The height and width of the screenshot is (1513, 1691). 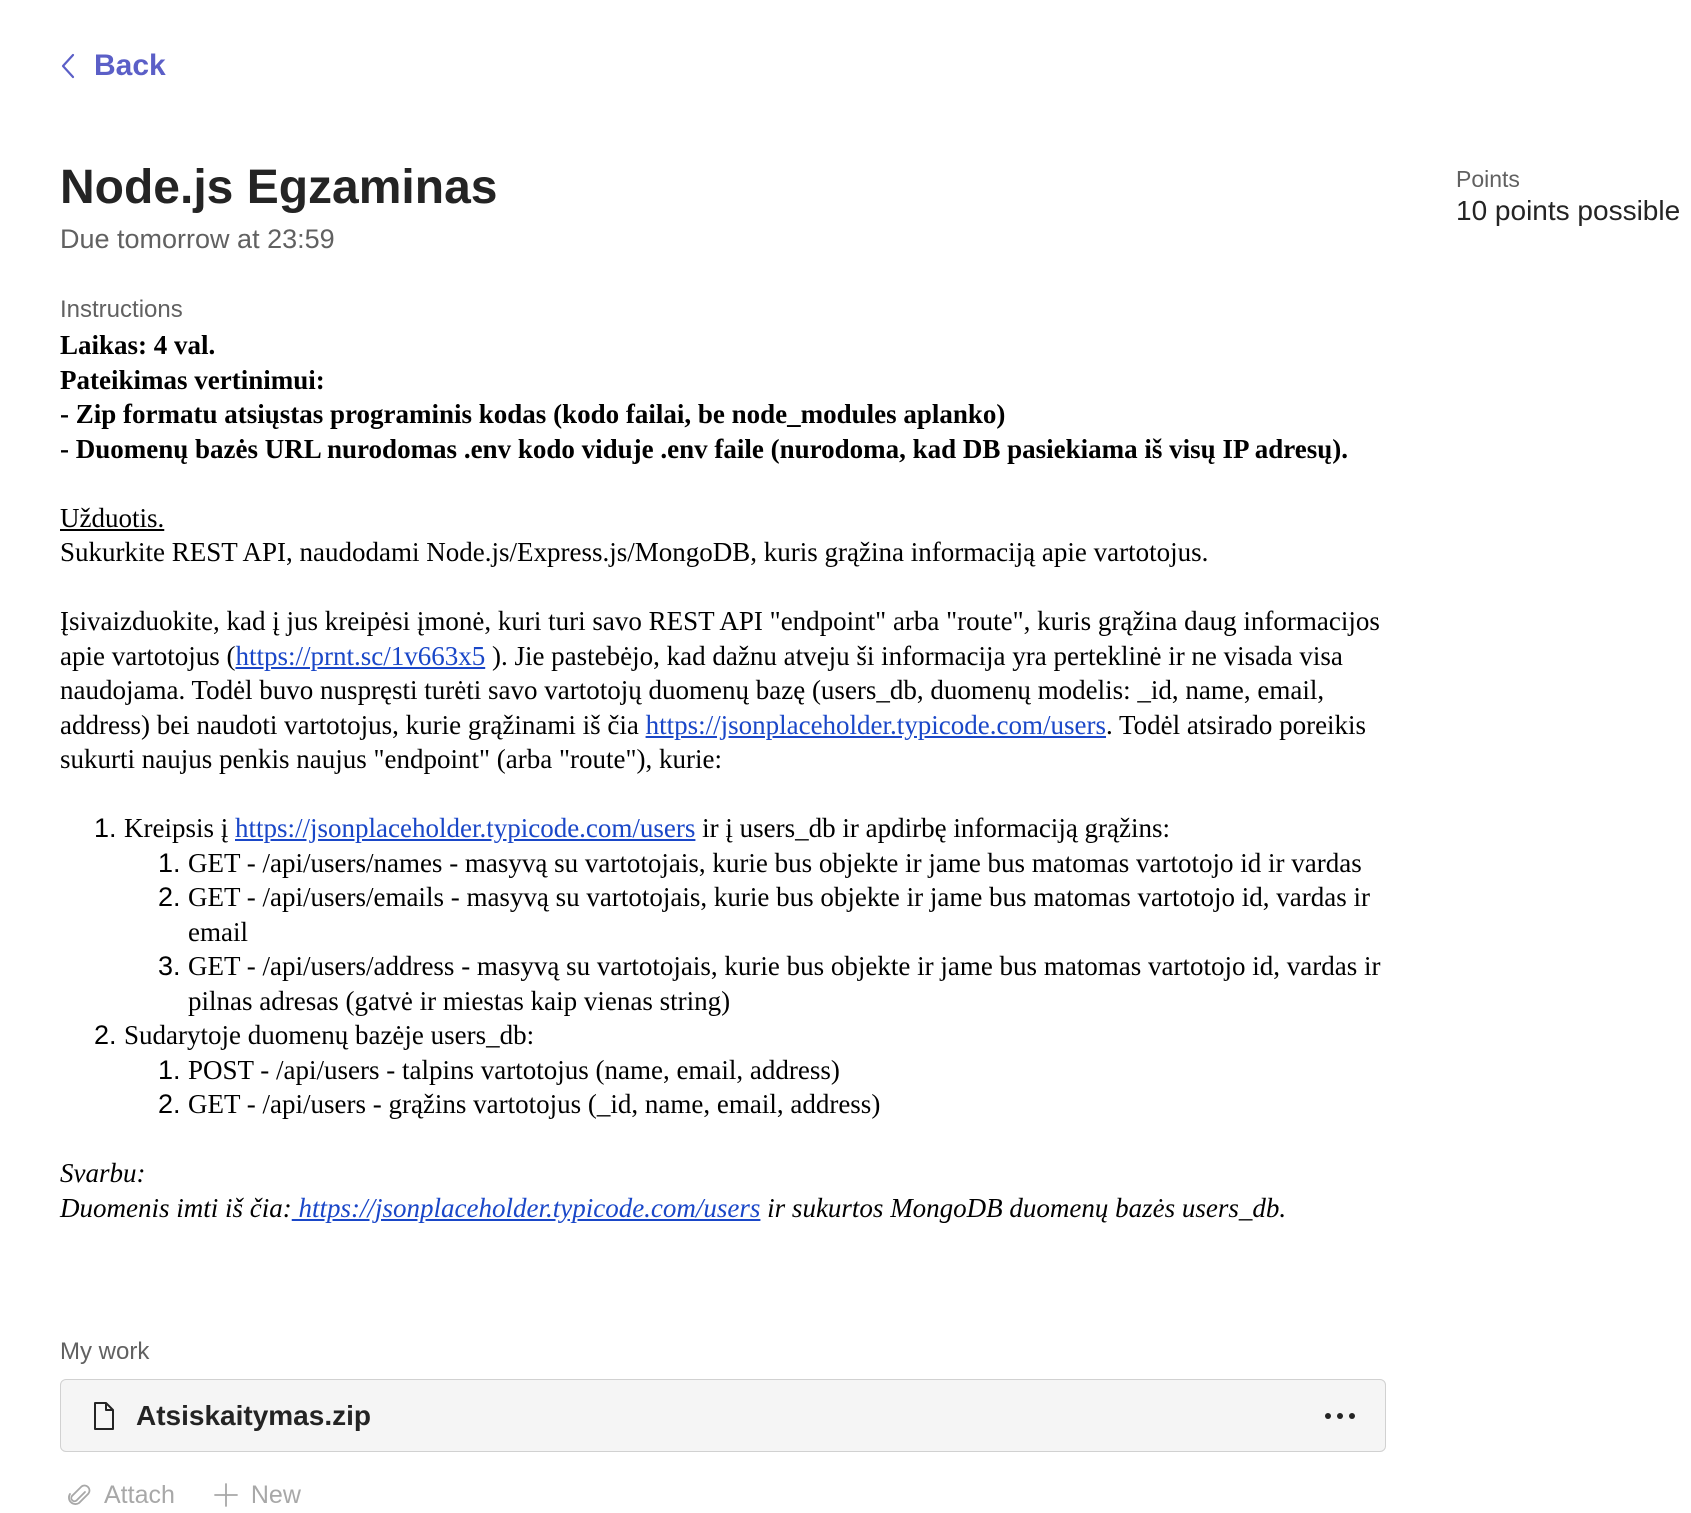 I want to click on paperclip-icon, so click(x=79, y=1495).